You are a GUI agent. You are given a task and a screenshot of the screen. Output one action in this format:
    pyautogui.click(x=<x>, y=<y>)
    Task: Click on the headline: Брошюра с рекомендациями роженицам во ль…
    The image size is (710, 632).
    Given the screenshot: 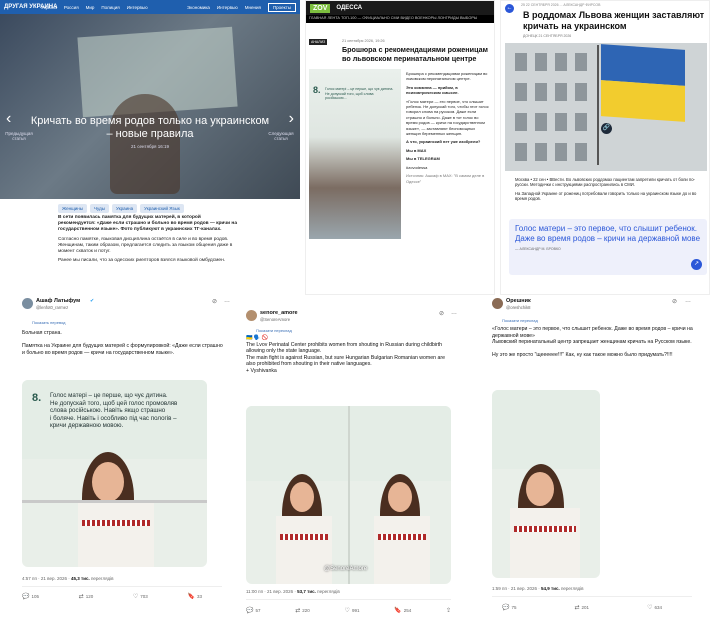 What is the action you would take?
    pyautogui.click(x=415, y=54)
    